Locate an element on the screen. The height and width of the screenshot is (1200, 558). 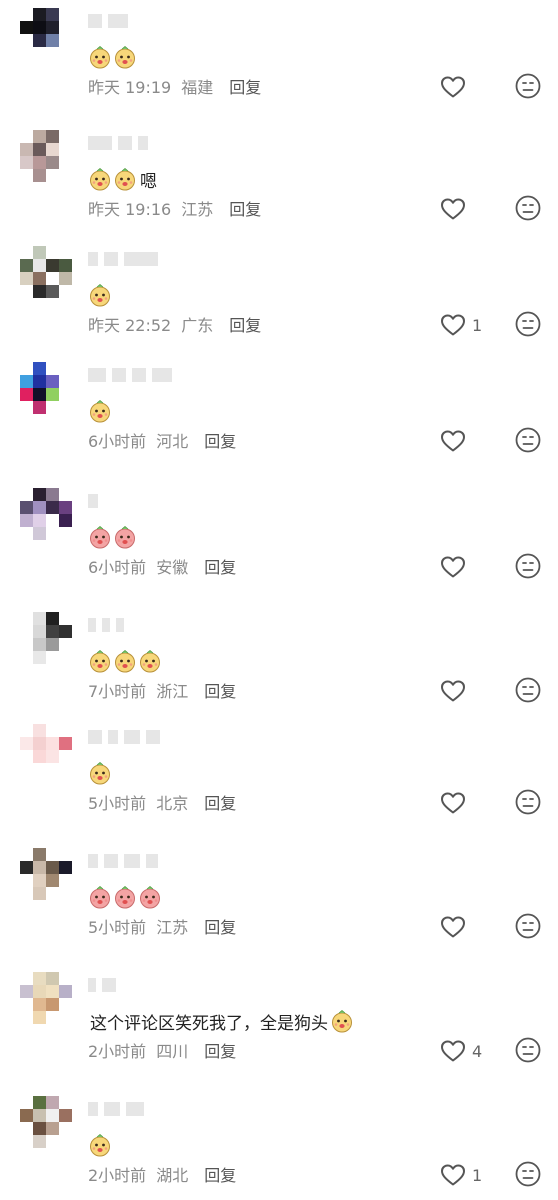
comment-text: 这个评论区笑死我了，全是狗头 is located at coordinates (209, 1023).